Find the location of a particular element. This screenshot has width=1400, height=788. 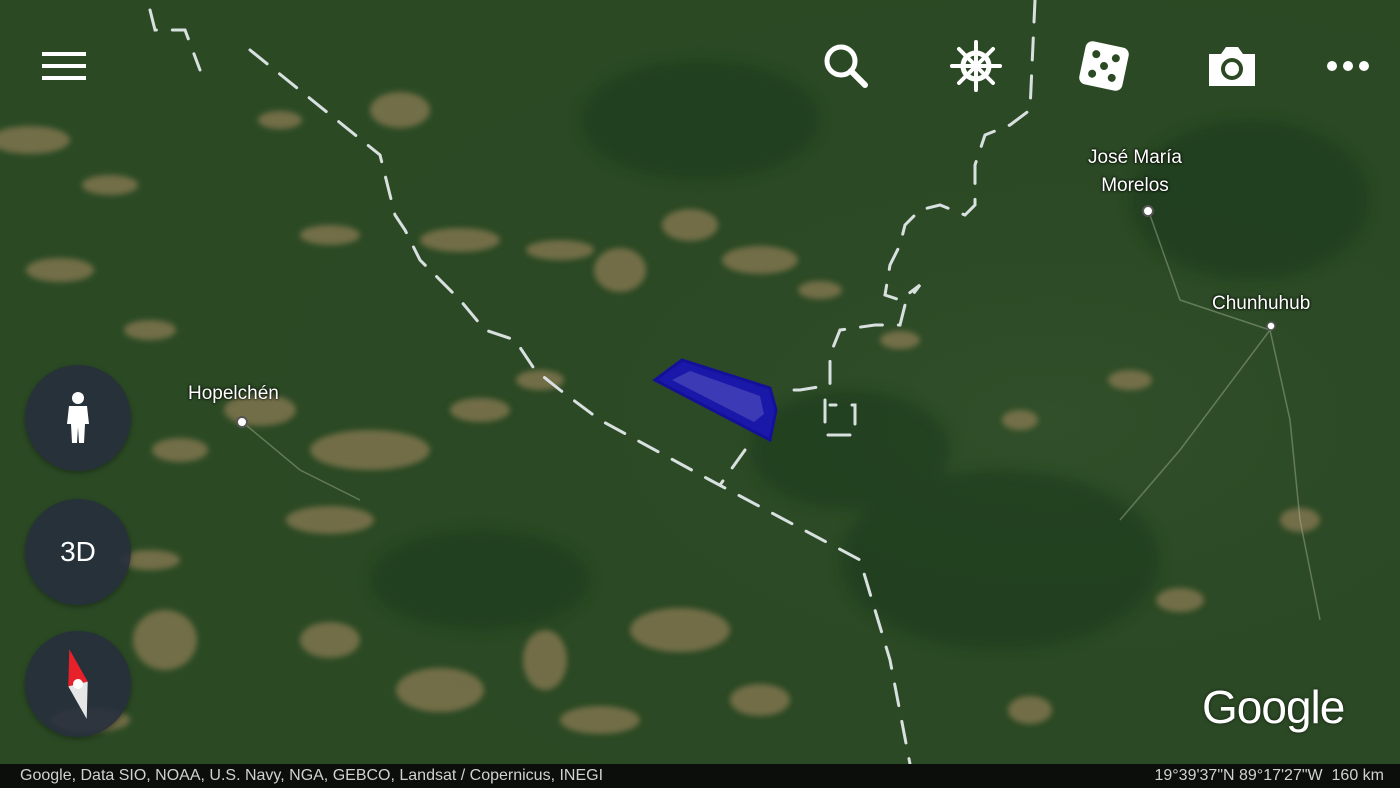

search-button is located at coordinates (846, 66).